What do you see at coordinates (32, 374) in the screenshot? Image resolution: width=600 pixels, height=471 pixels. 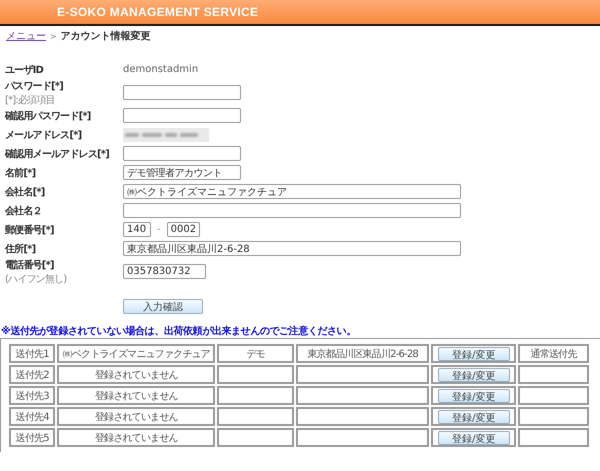 I see `table-cell: 送付先2` at bounding box center [32, 374].